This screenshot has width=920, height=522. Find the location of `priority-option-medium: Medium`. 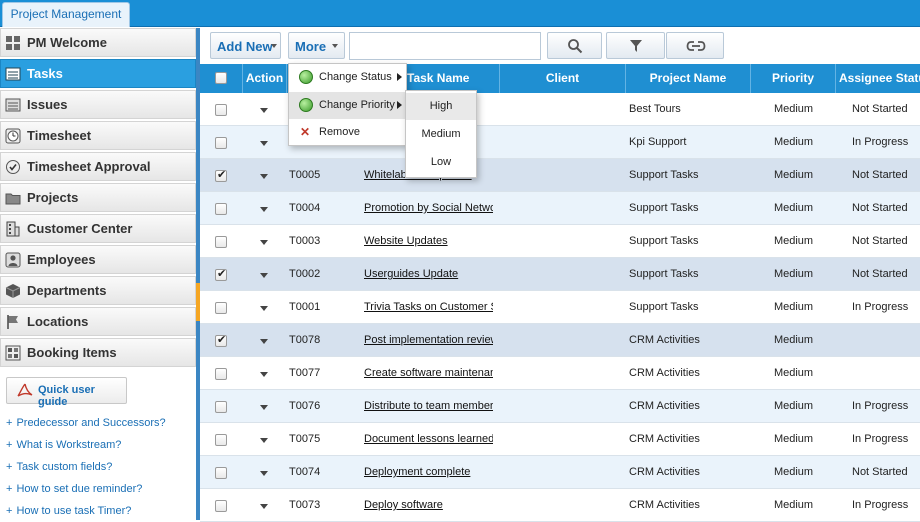

priority-option-medium: Medium is located at coordinates (441, 134).